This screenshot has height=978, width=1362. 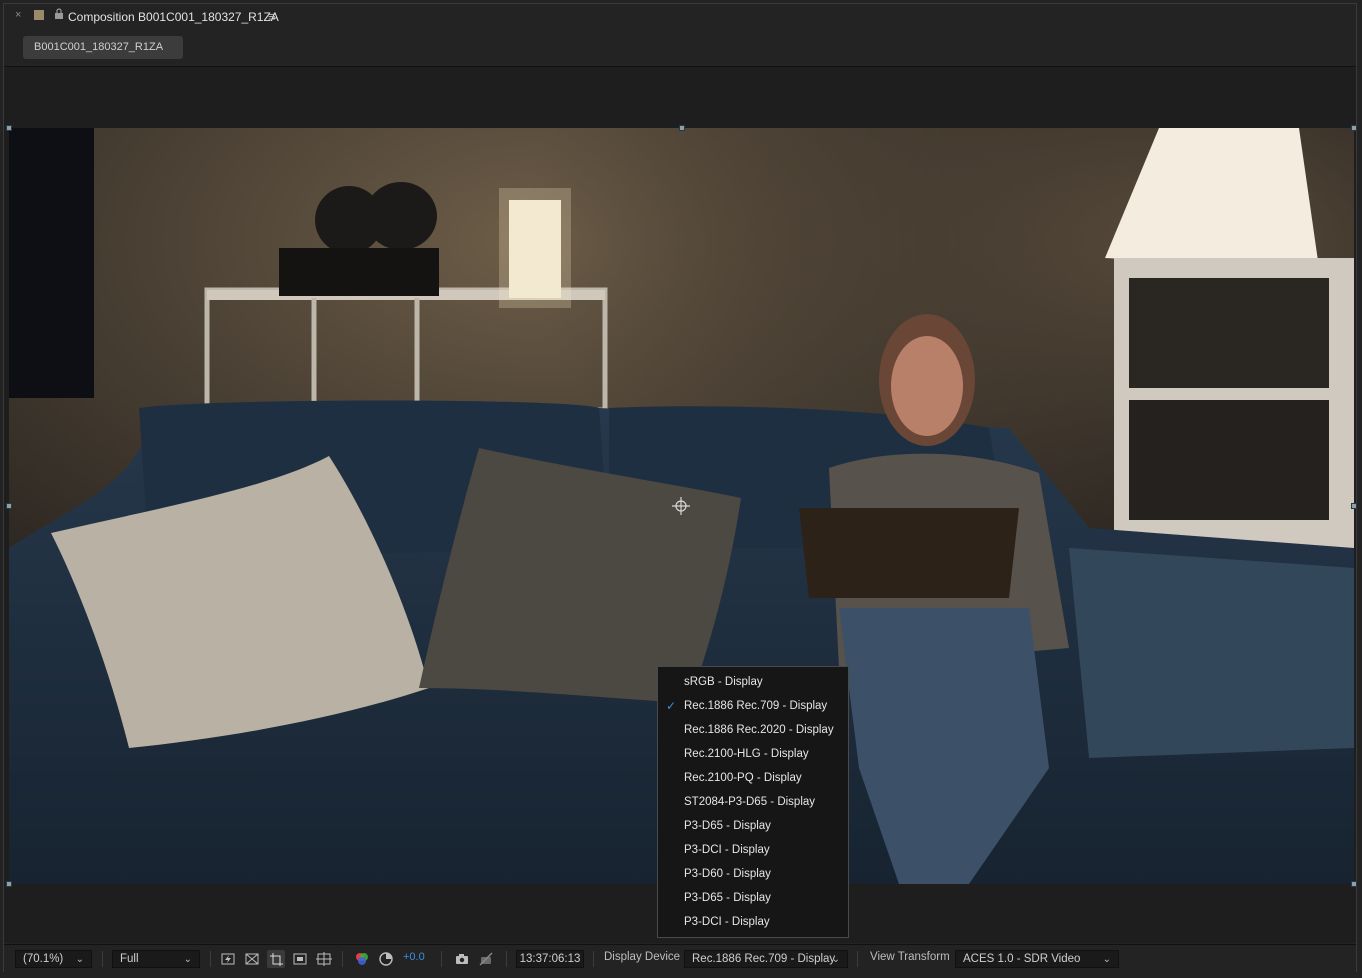 I want to click on region-of-interest-button, so click(x=276, y=959).